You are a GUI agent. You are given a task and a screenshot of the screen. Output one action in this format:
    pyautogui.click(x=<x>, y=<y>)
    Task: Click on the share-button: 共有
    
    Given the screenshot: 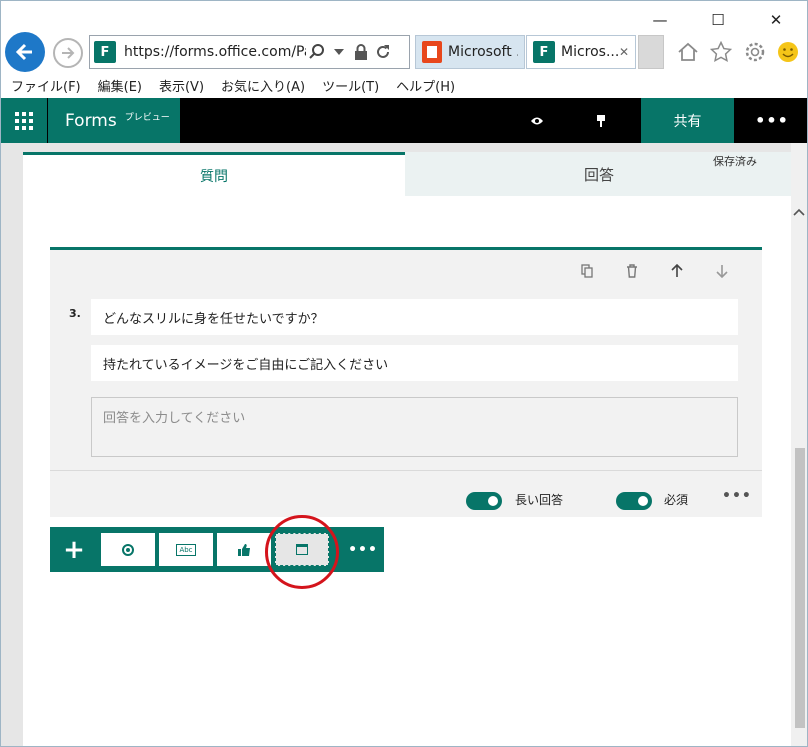 What is the action you would take?
    pyautogui.click(x=687, y=120)
    